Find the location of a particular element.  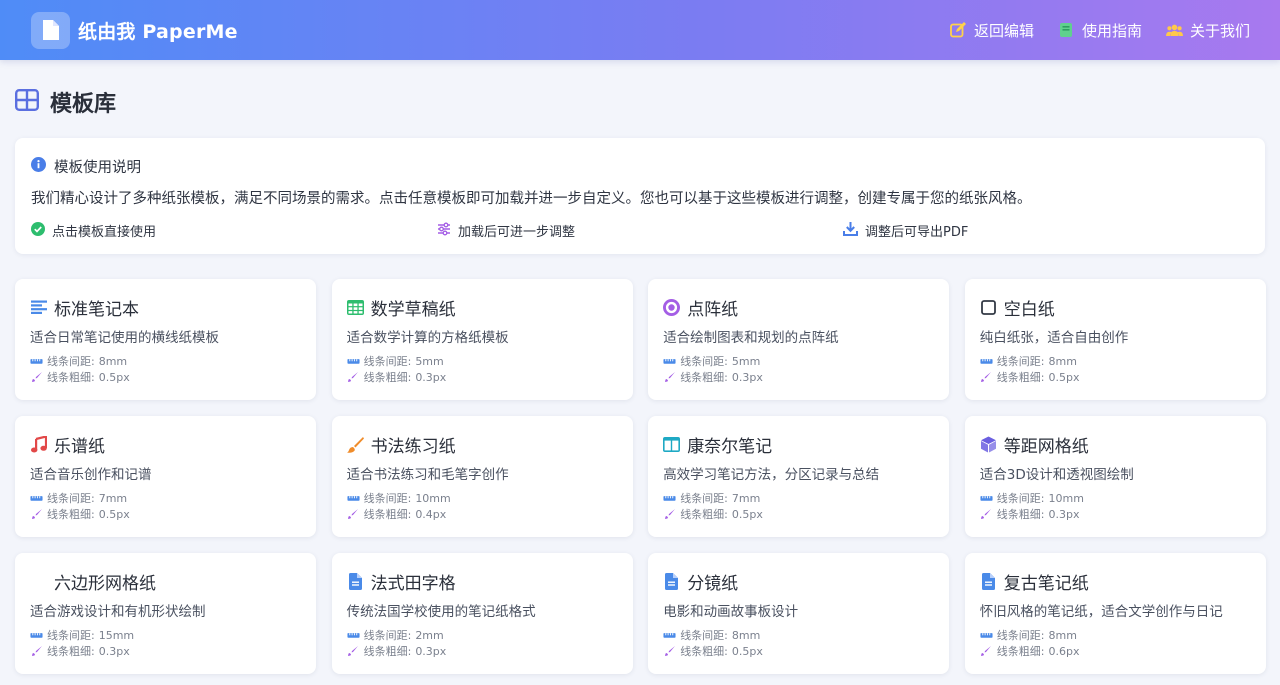

template-meta: 线条间距: 8mm 线条粗细: 0.6px is located at coordinates (1115, 643).